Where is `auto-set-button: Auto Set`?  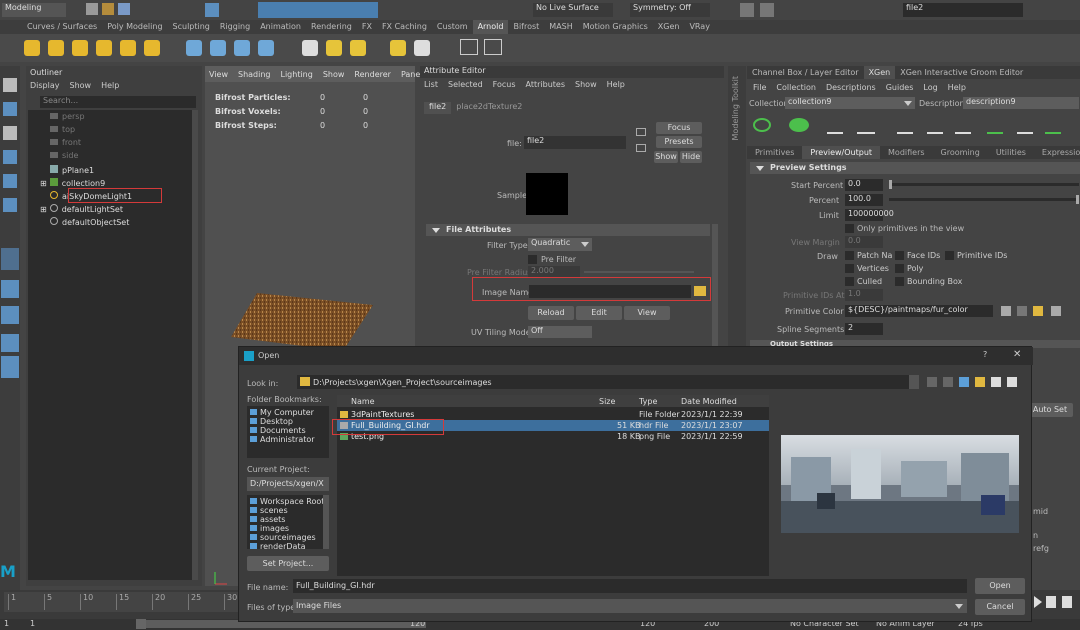
auto-set-button: Auto Set is located at coordinates (1050, 410).